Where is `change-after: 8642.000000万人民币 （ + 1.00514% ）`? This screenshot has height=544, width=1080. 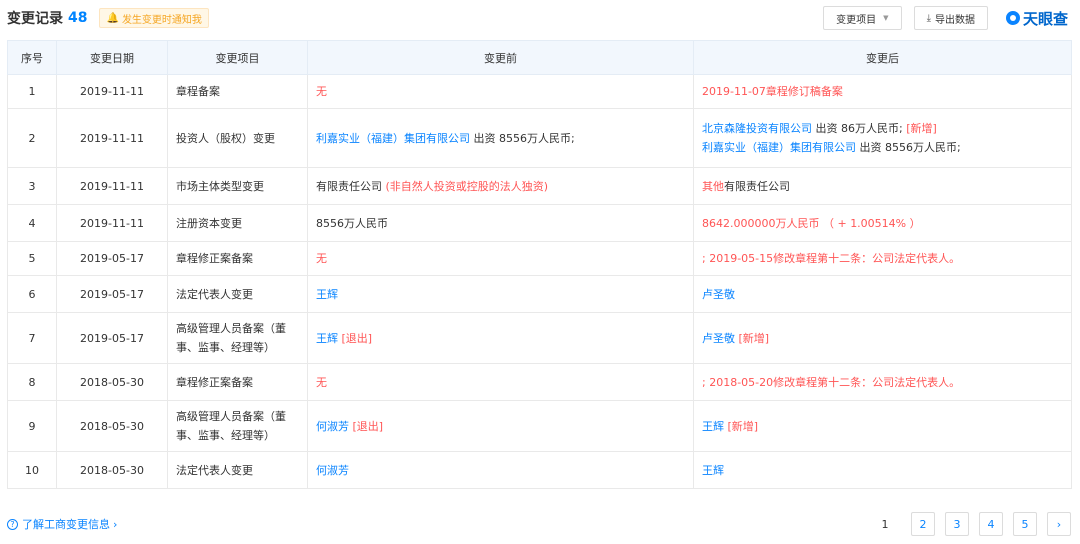 change-after: 8642.000000万人民币 （ + 1.00514% ） is located at coordinates (882, 223).